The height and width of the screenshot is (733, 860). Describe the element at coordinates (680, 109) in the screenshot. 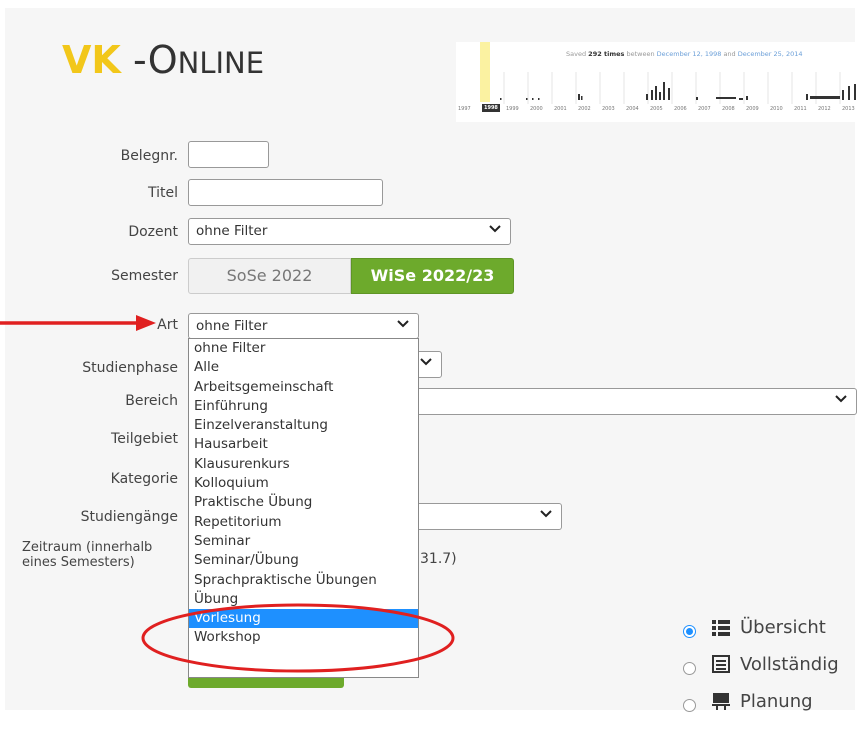

I see `wayback-year-2006: 2006` at that location.